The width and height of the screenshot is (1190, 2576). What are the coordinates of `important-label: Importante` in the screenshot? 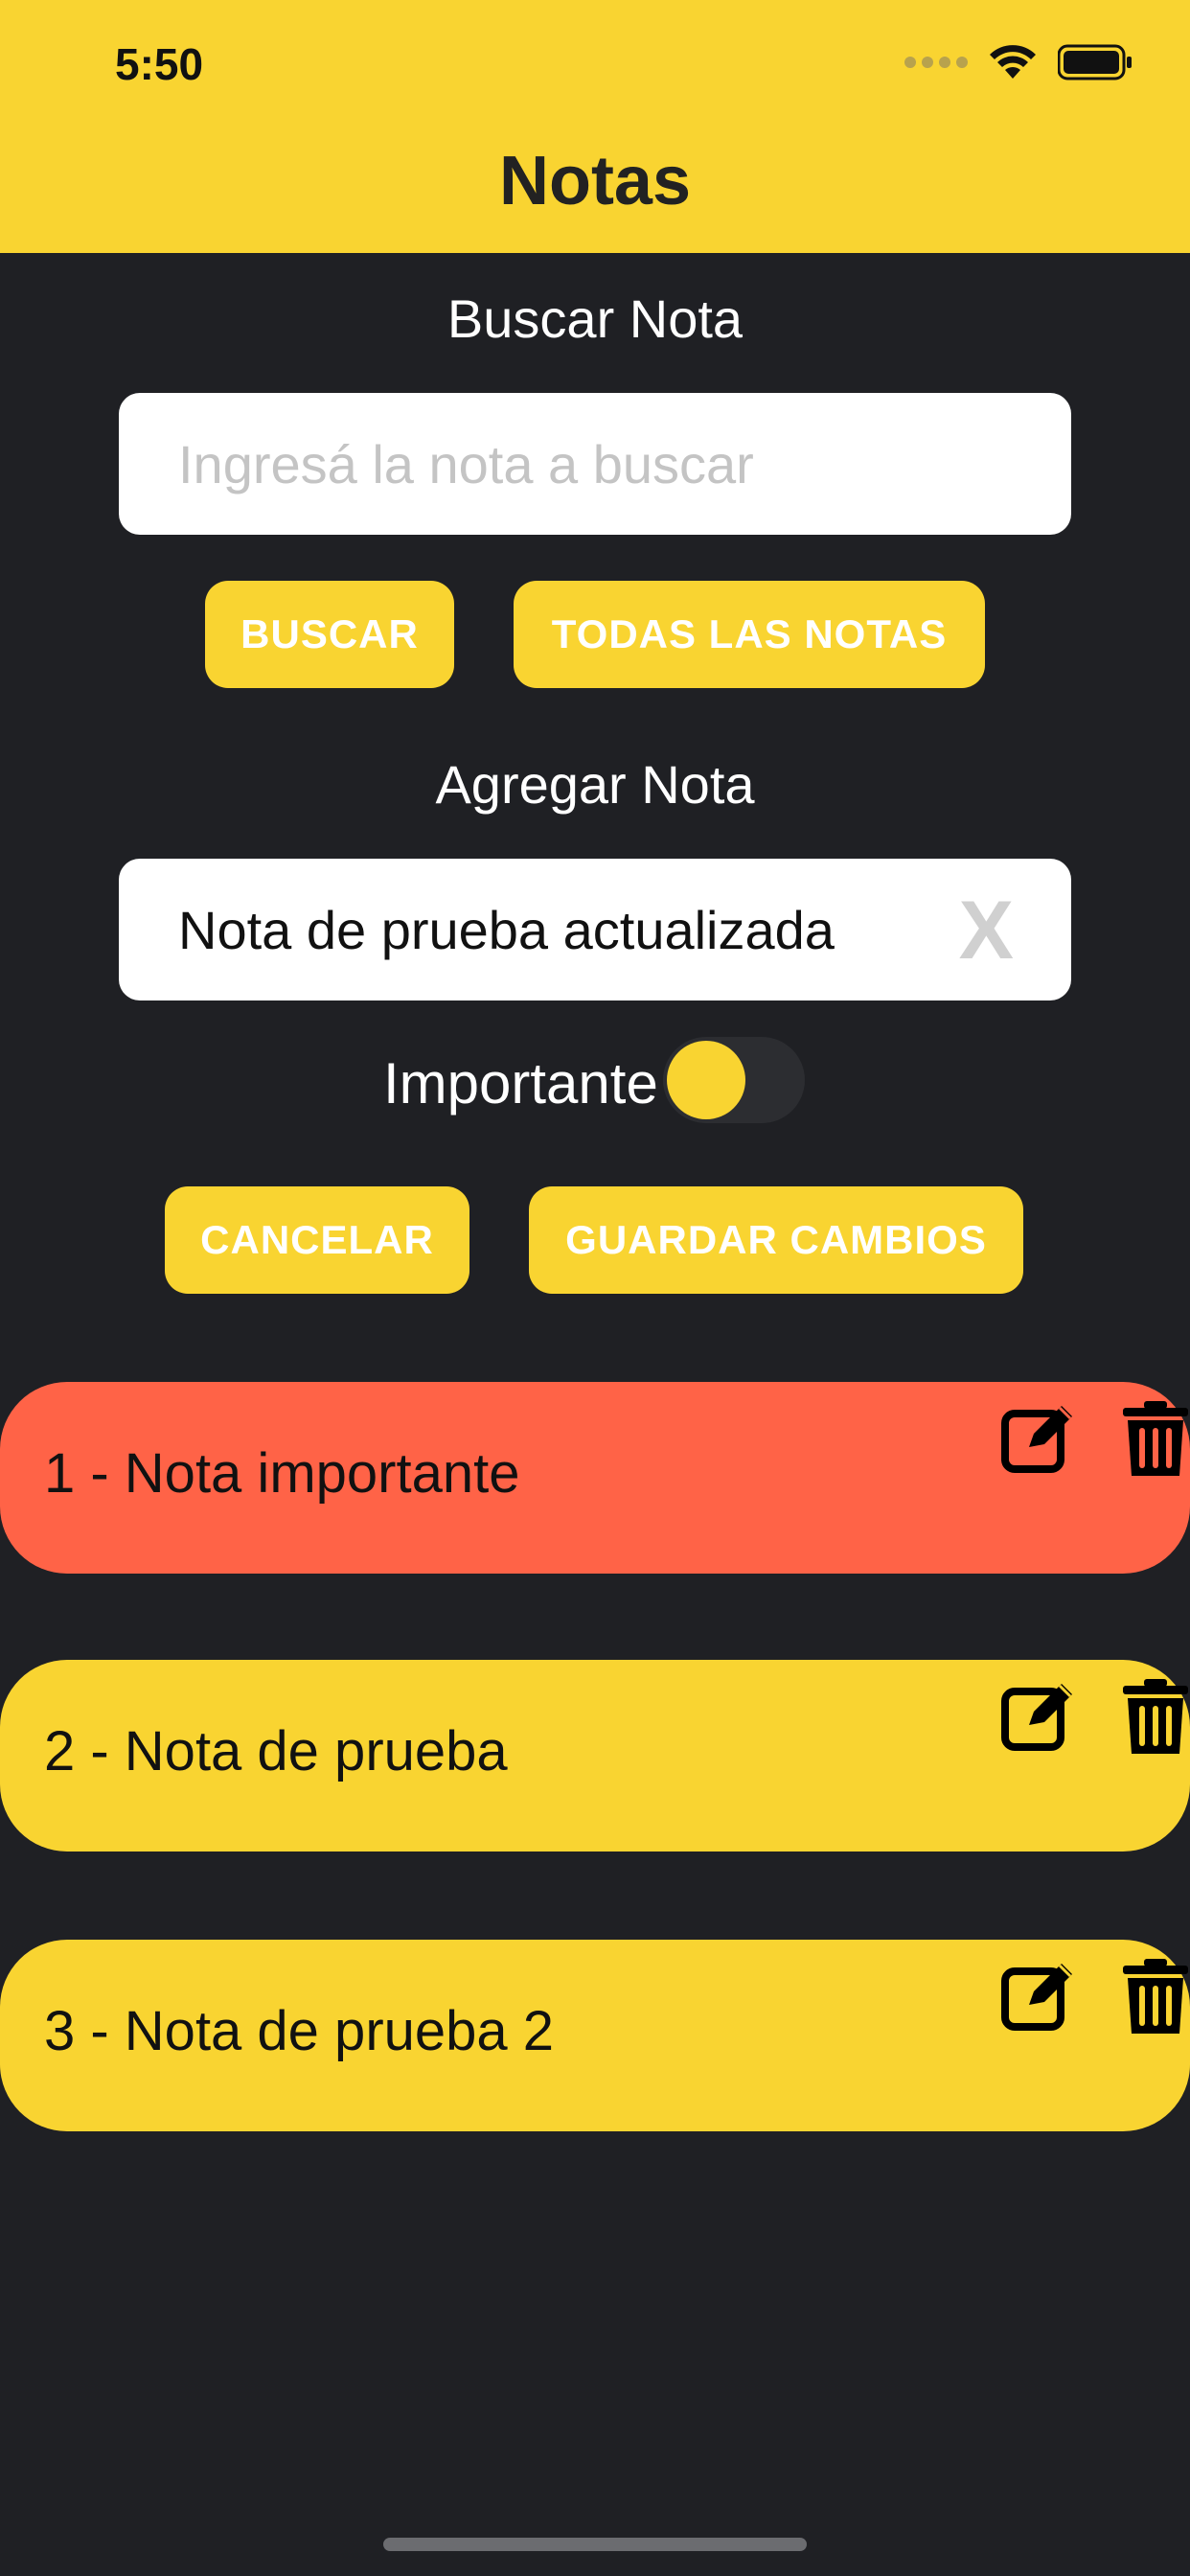 It's located at (521, 1084).